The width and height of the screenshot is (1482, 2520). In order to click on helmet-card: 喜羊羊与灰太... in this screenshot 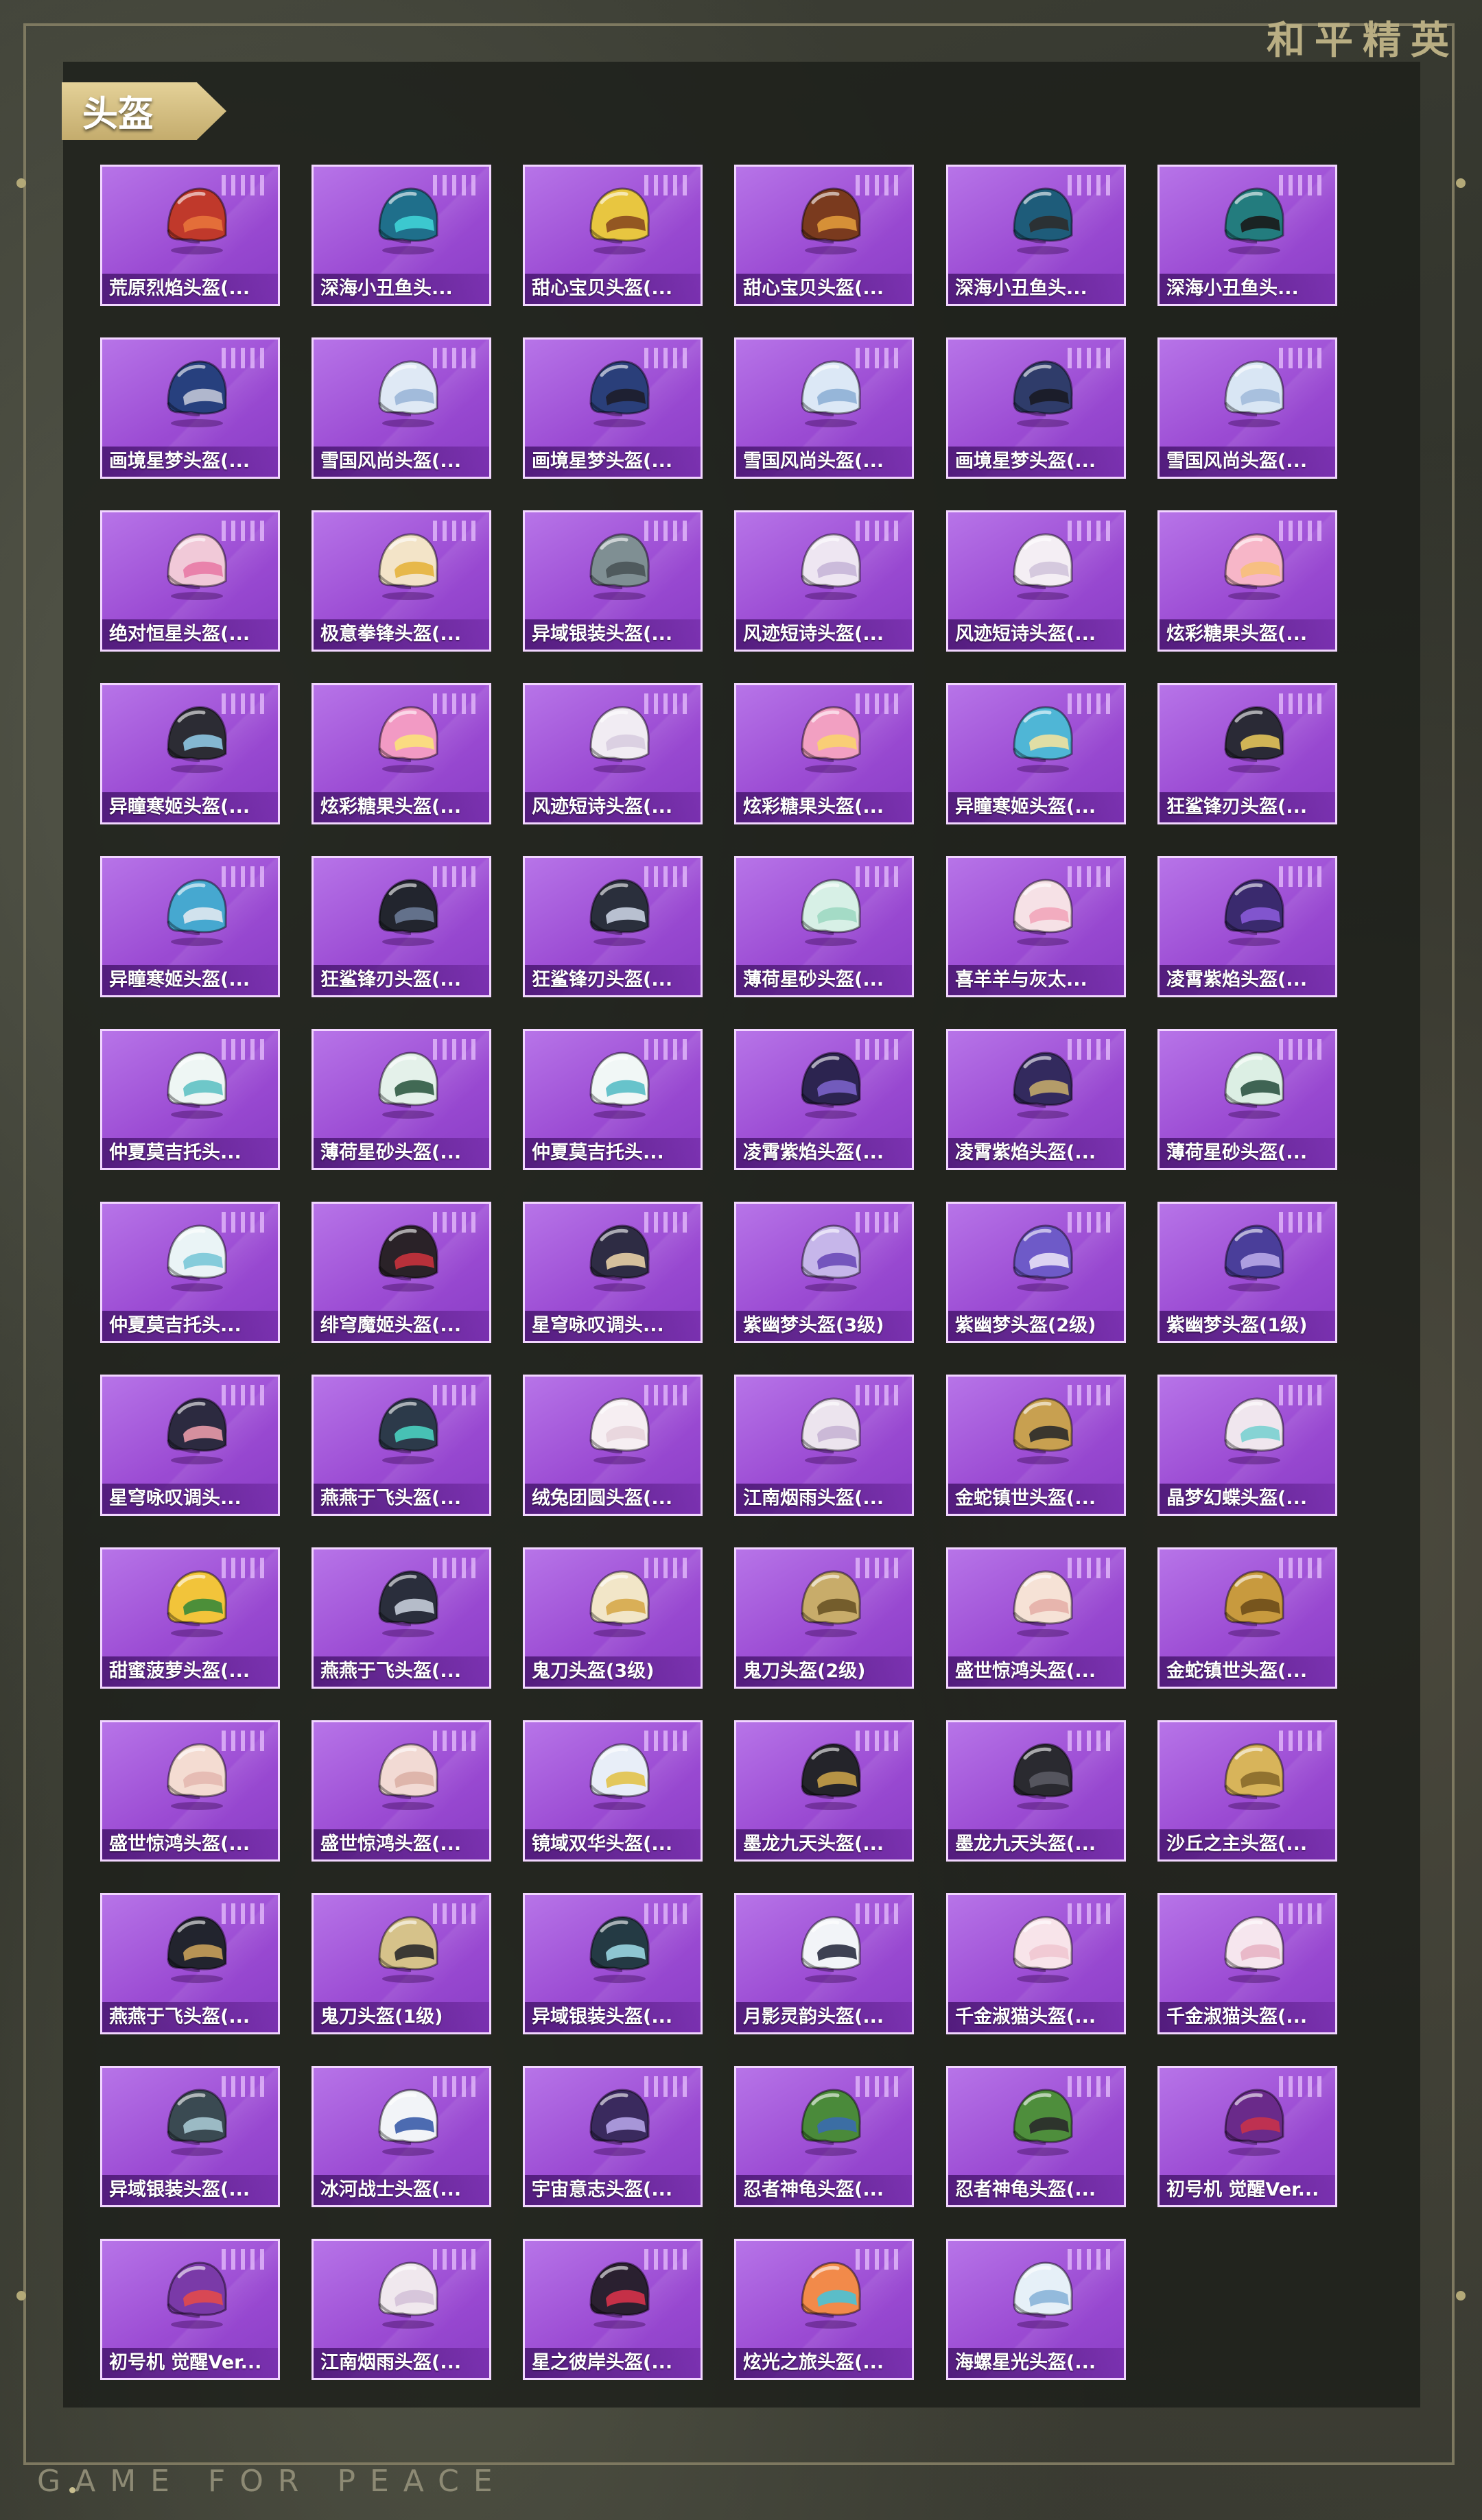, I will do `click(1036, 926)`.